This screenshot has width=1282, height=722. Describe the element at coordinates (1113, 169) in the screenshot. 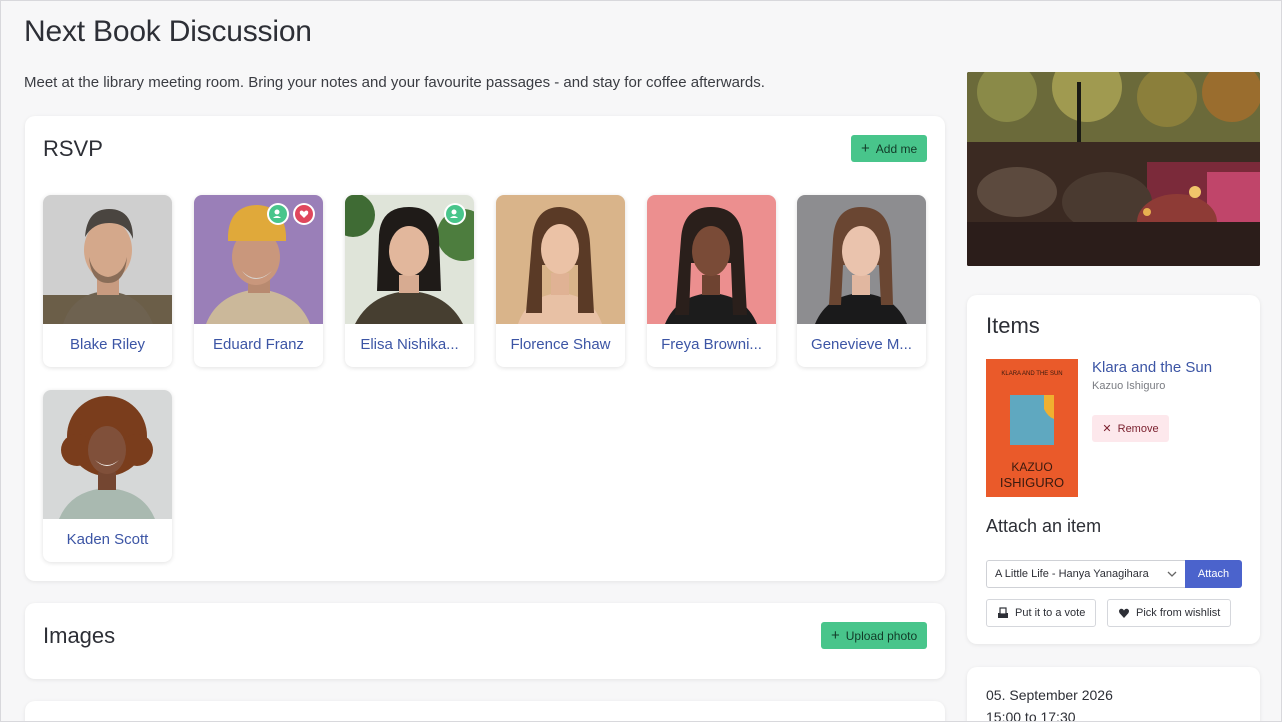

I see `event-hero-image` at that location.